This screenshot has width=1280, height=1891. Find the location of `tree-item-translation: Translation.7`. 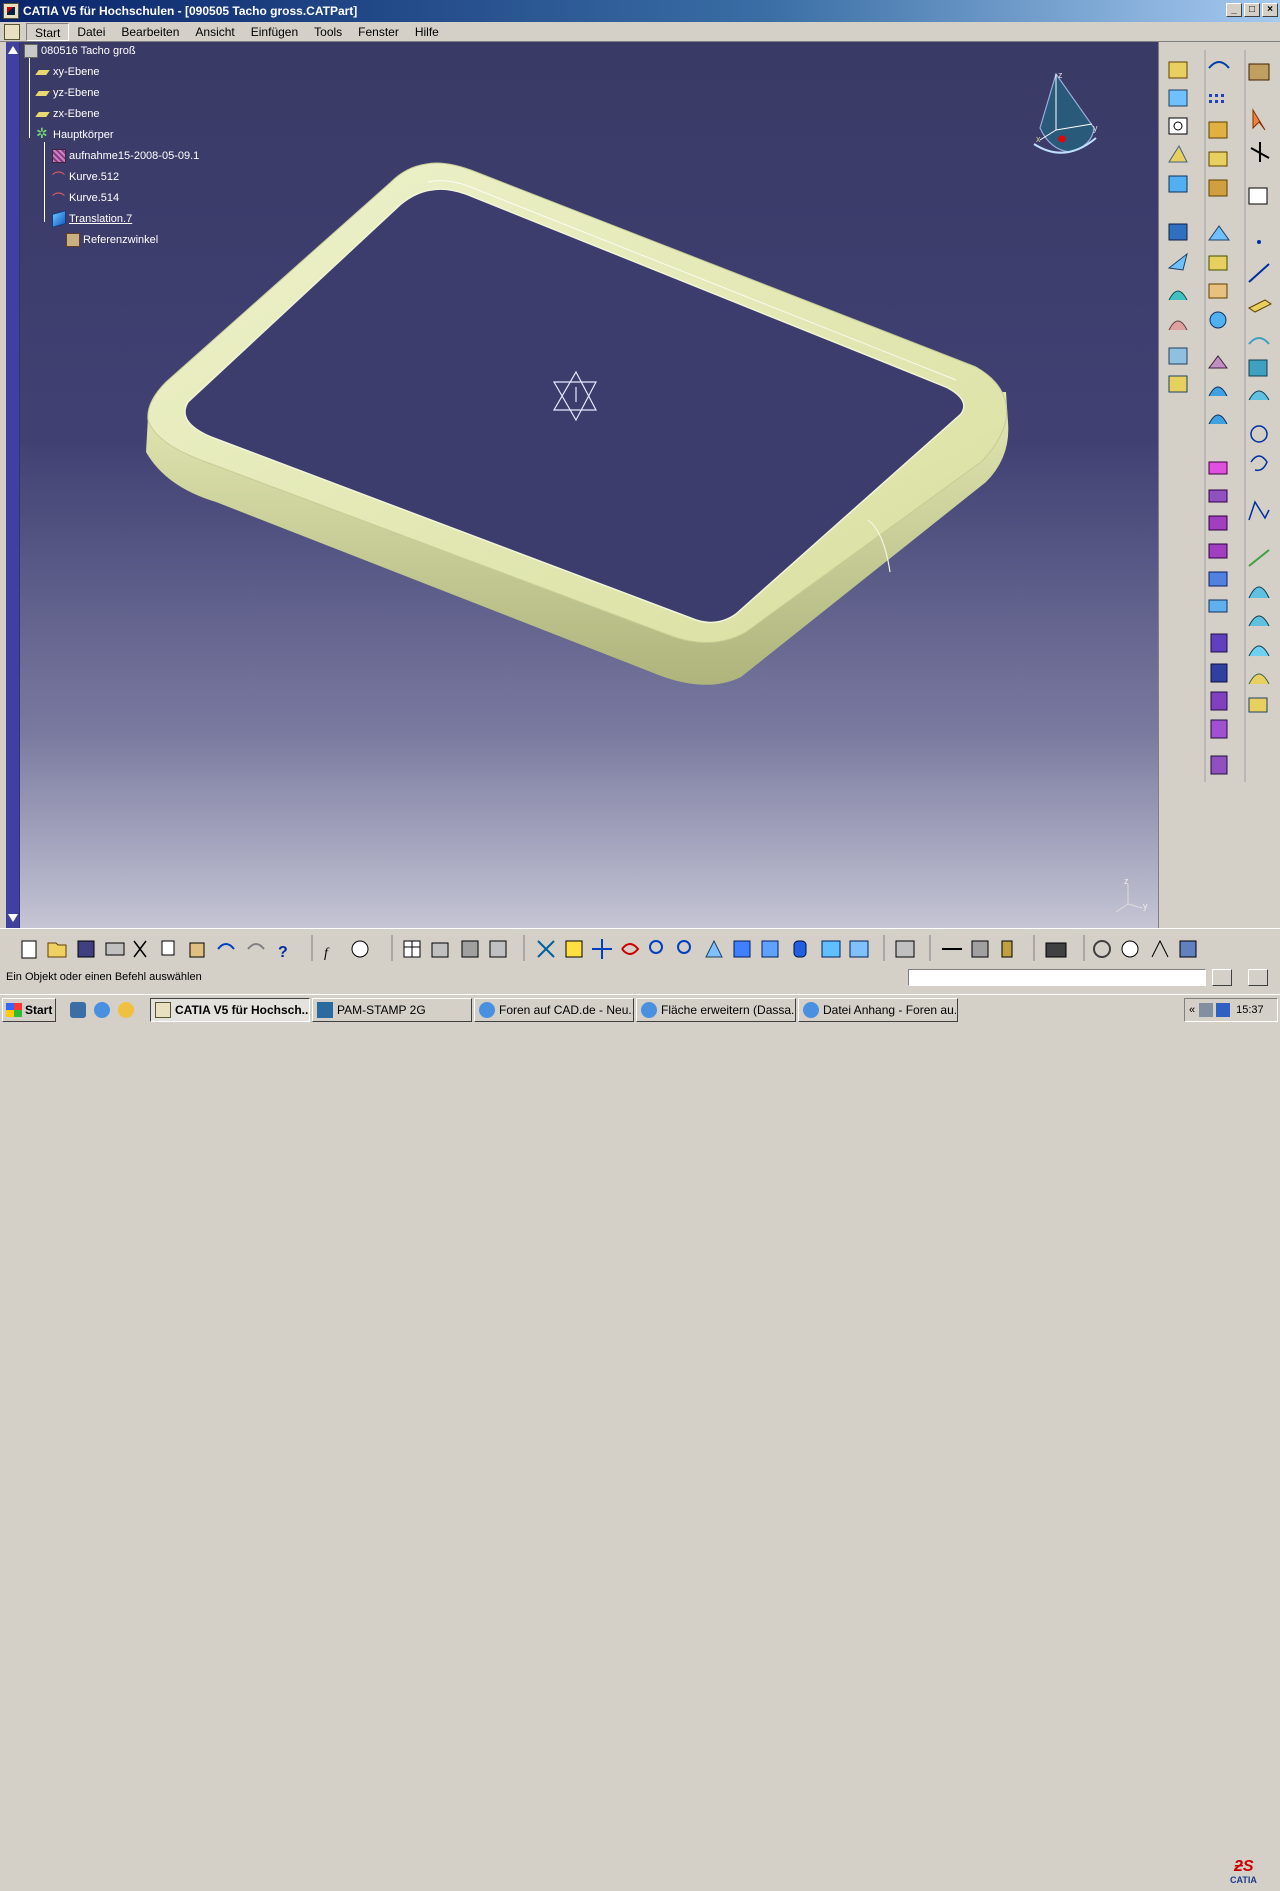

tree-item-translation: Translation.7 is located at coordinates (92, 219).